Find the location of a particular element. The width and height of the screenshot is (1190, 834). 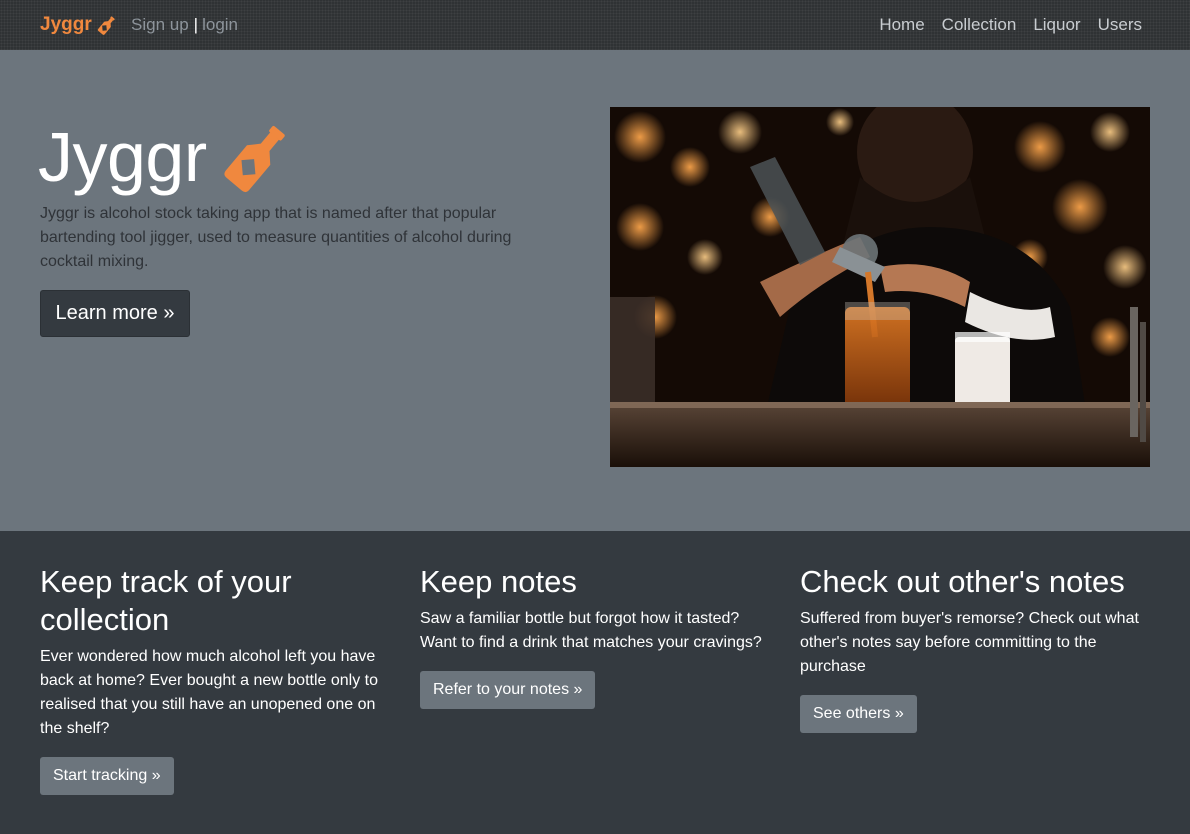

login-link: login is located at coordinates (220, 25).